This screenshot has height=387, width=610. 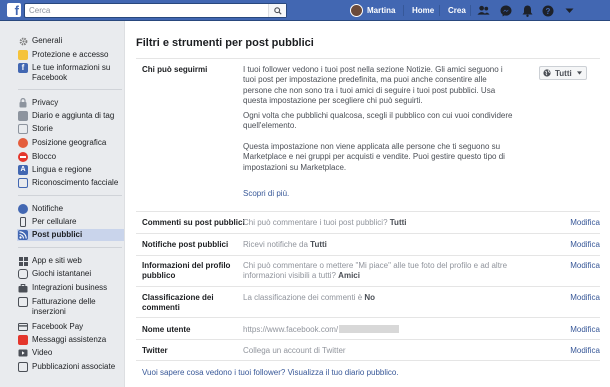 What do you see at coordinates (62, 169) in the screenshot?
I see `sidebar-item-label: Lingua e regione` at bounding box center [62, 169].